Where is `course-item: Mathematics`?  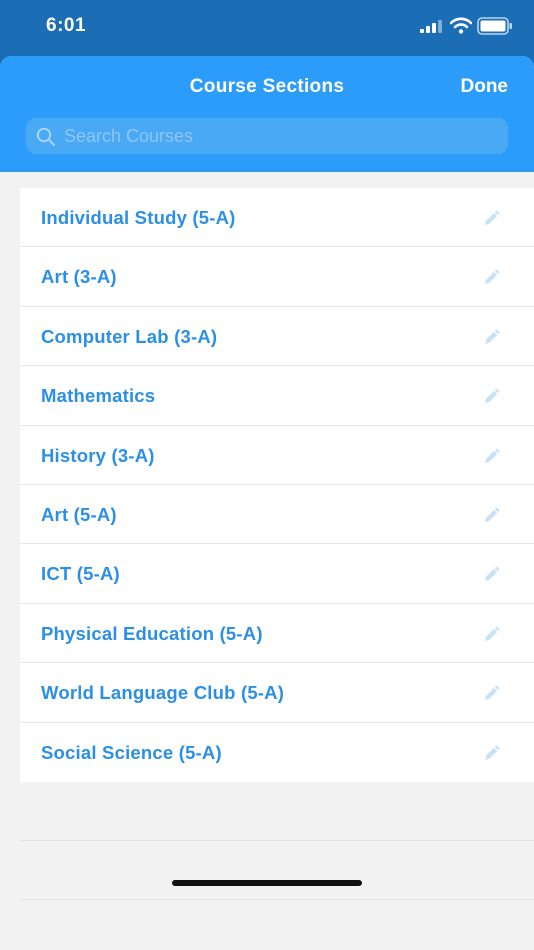
course-item: Mathematics is located at coordinates (277, 396).